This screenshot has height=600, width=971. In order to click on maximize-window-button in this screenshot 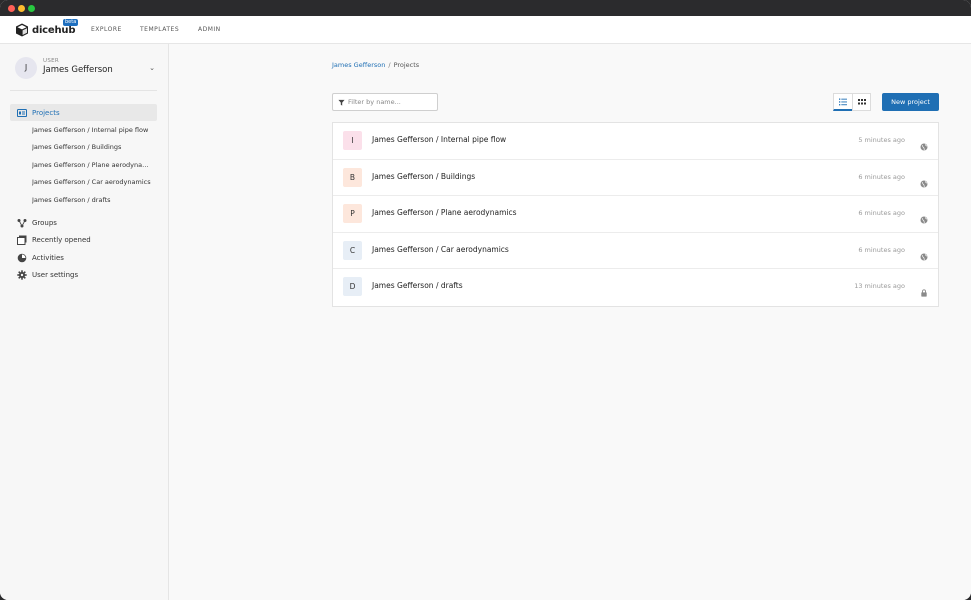, I will do `click(31, 8)`.